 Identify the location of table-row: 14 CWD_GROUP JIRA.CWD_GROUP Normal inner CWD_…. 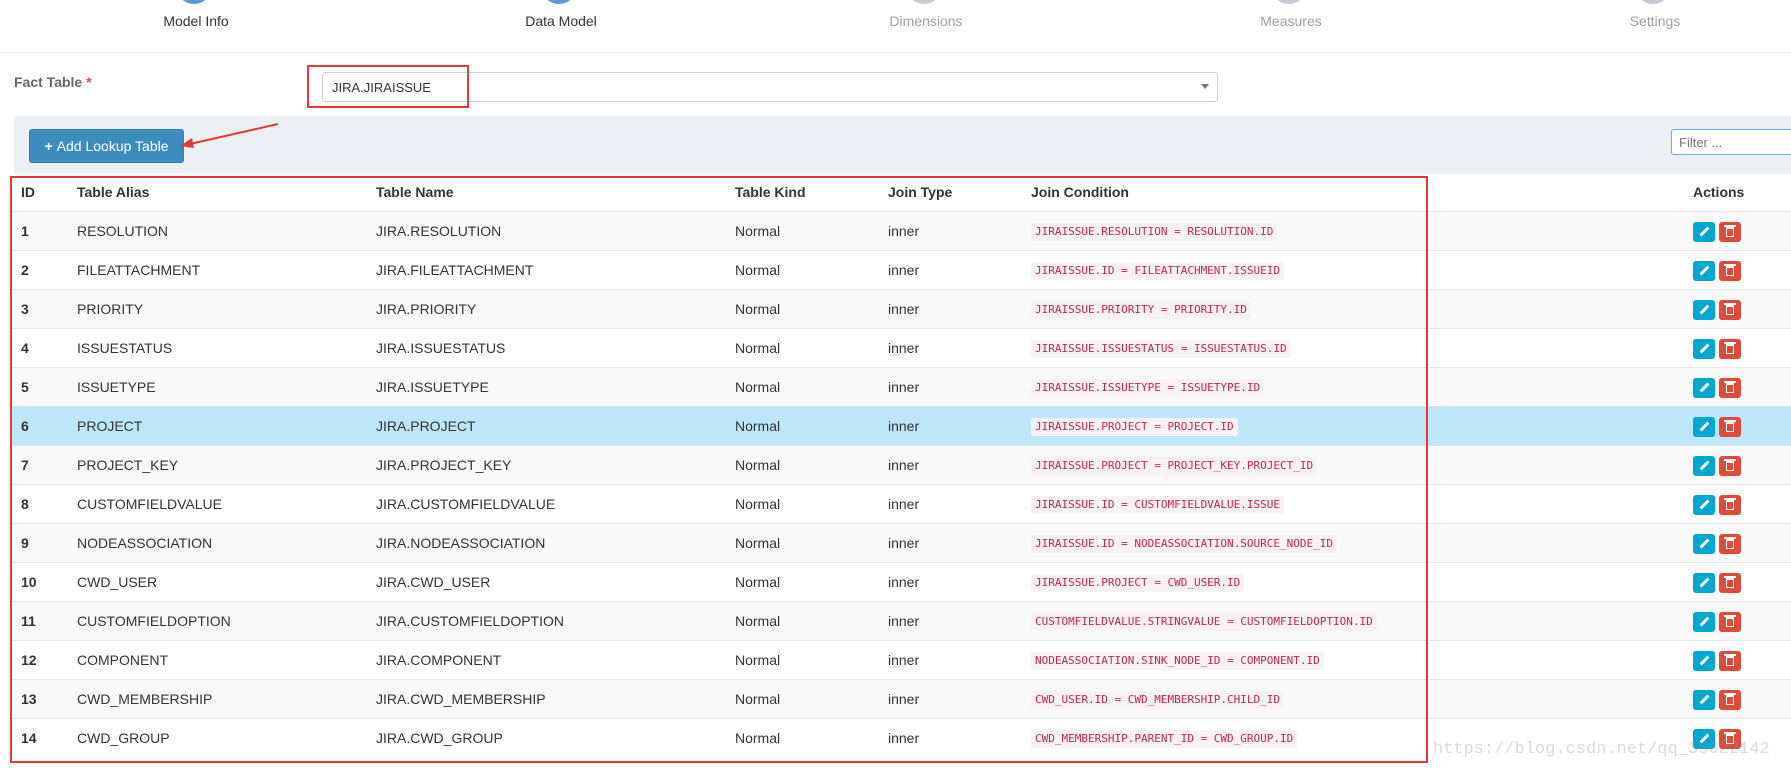
(901, 737).